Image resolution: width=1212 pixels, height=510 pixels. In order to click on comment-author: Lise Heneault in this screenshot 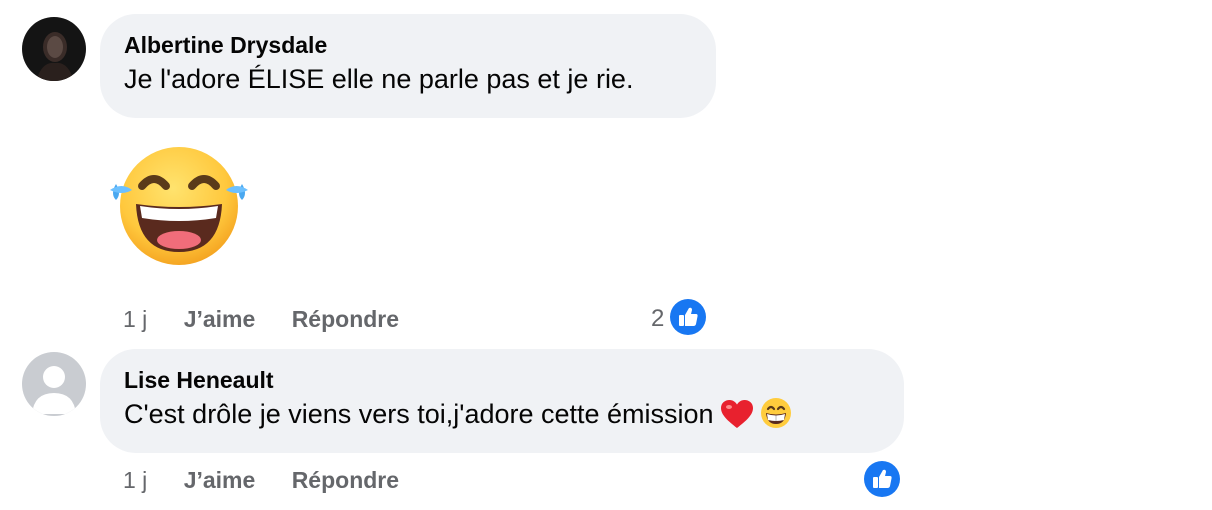, I will do `click(502, 380)`.